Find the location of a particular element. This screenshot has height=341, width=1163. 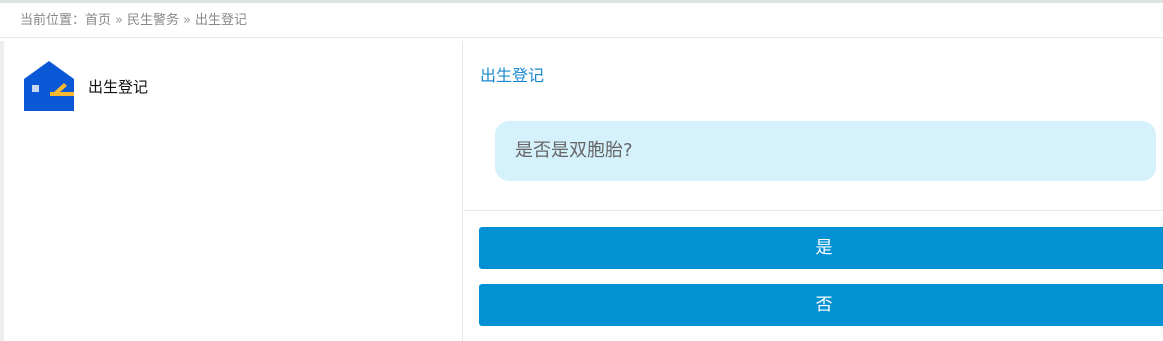

service-item-birth-registration: 出生登记 is located at coordinates (86, 86).